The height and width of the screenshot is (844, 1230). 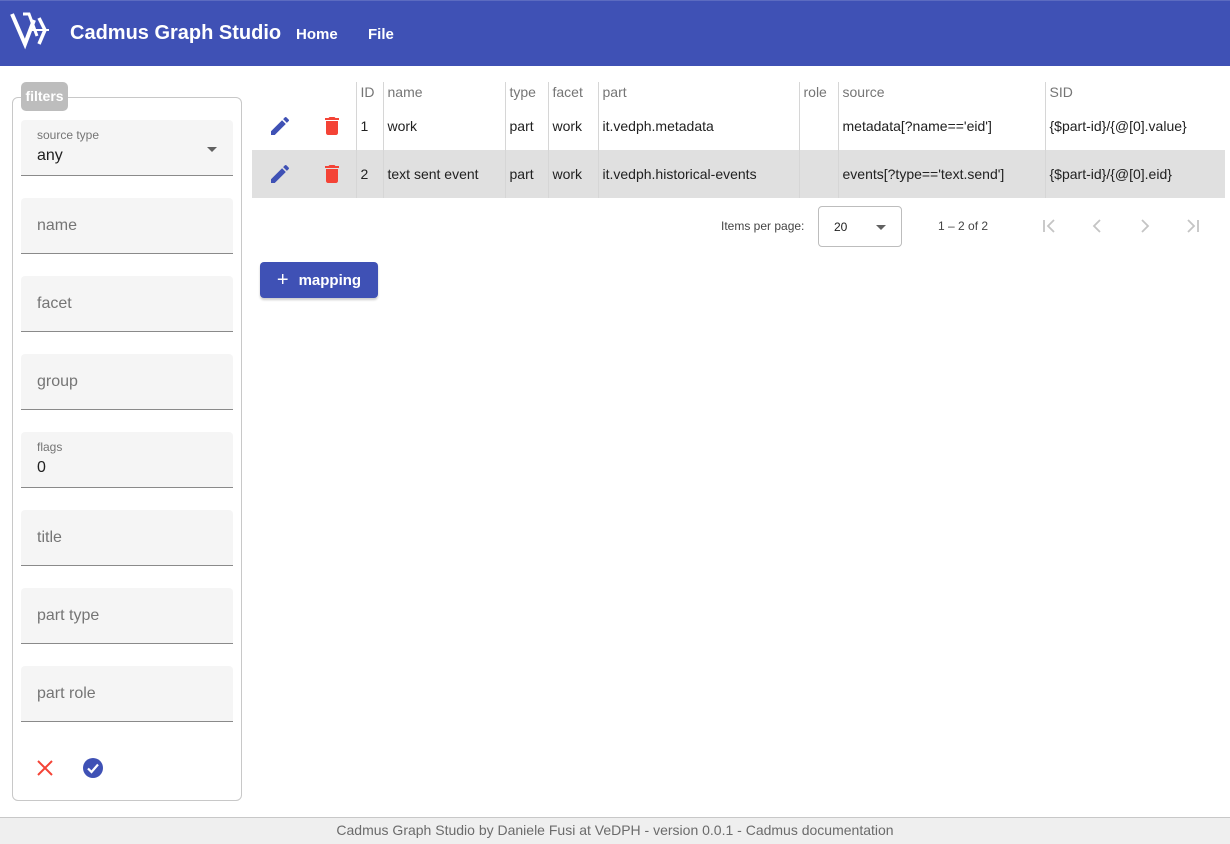 What do you see at coordinates (45, 768) in the screenshot?
I see `close-icon` at bounding box center [45, 768].